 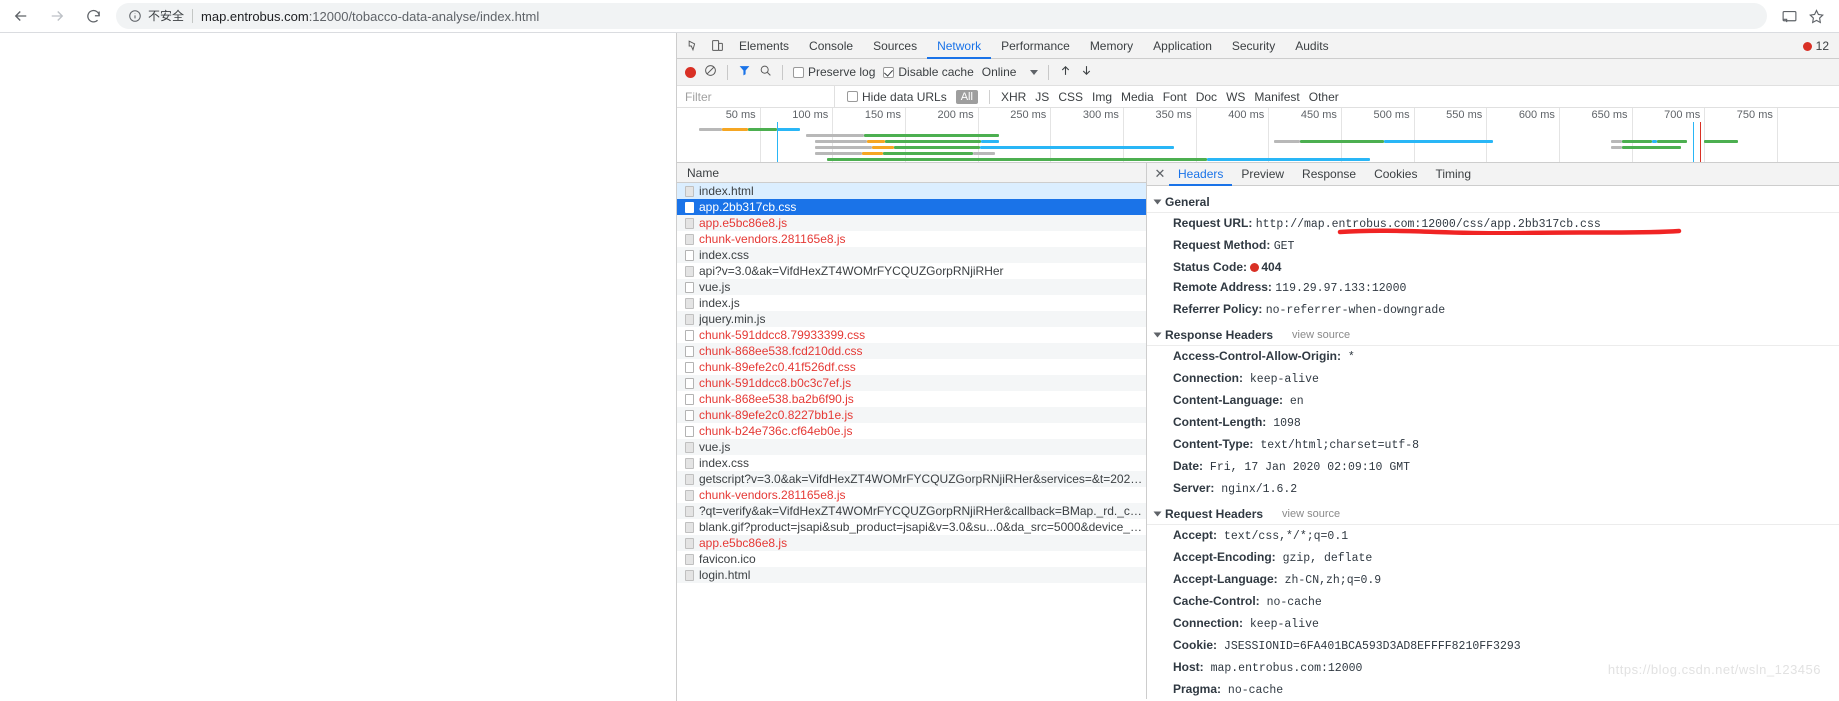 What do you see at coordinates (897, 97) in the screenshot?
I see `hide-data-urls-checkbox: Hide data URLs` at bounding box center [897, 97].